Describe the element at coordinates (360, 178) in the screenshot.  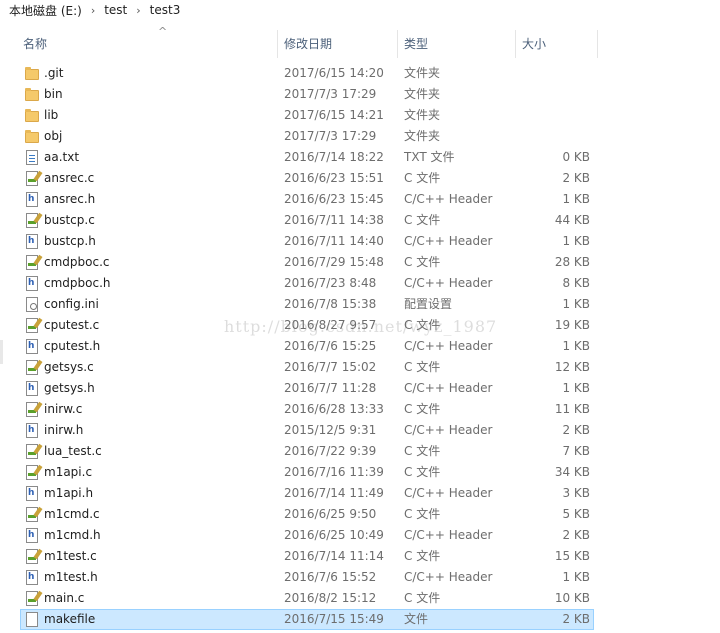
I see `file-row: ansrec.c 2016/6/23 15:51 C 文件 2 KB` at that location.